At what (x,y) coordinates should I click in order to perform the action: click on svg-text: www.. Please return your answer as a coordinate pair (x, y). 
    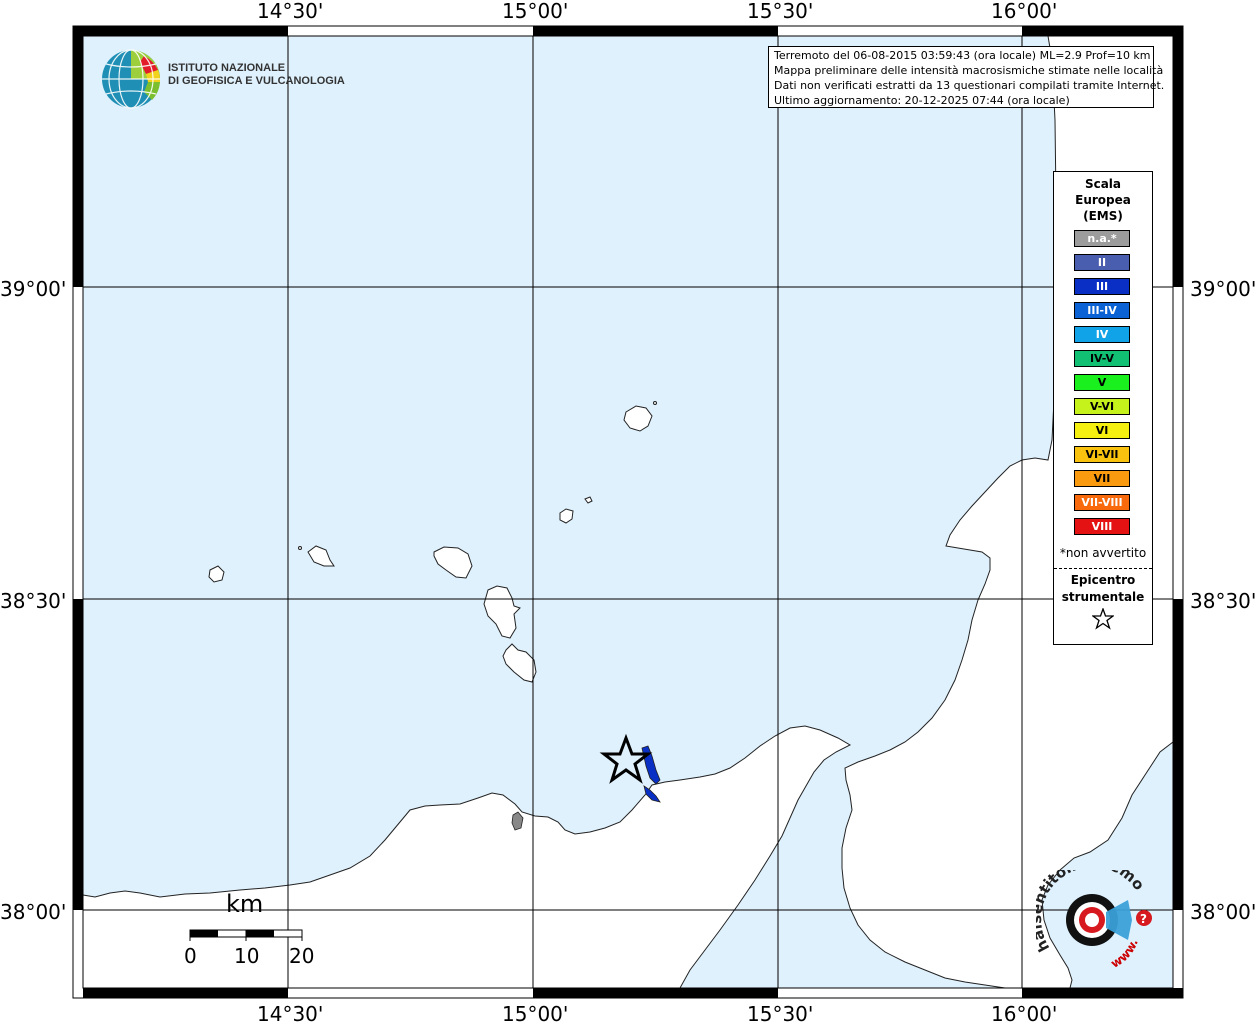
    Looking at the image, I should click on (1124, 954).